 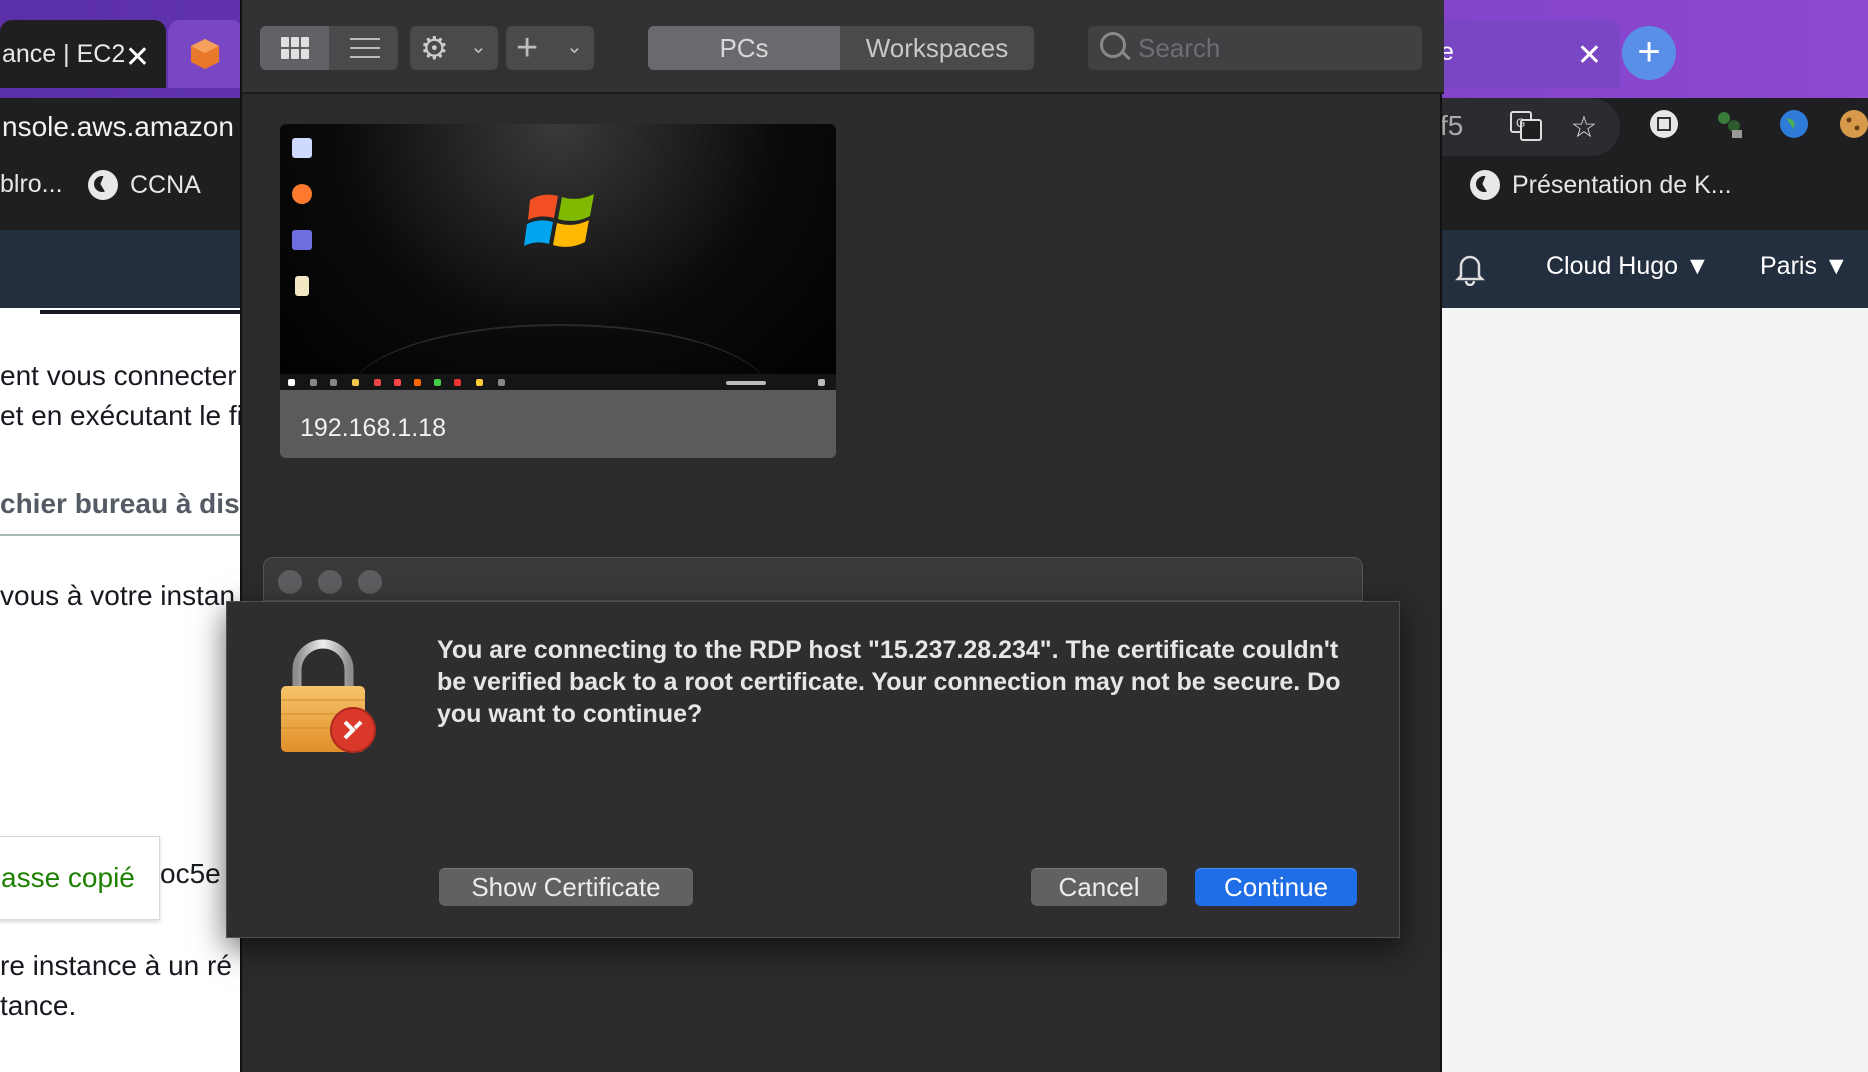 What do you see at coordinates (397, 382) in the screenshot?
I see `brave-icon` at bounding box center [397, 382].